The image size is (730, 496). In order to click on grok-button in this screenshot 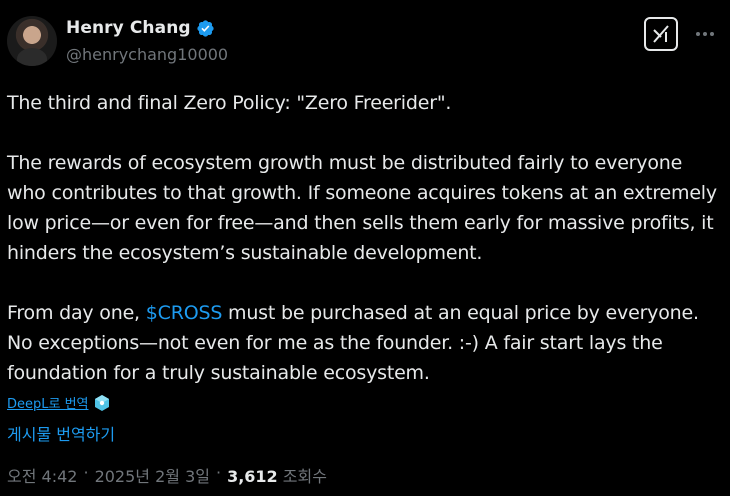, I will do `click(661, 34)`.